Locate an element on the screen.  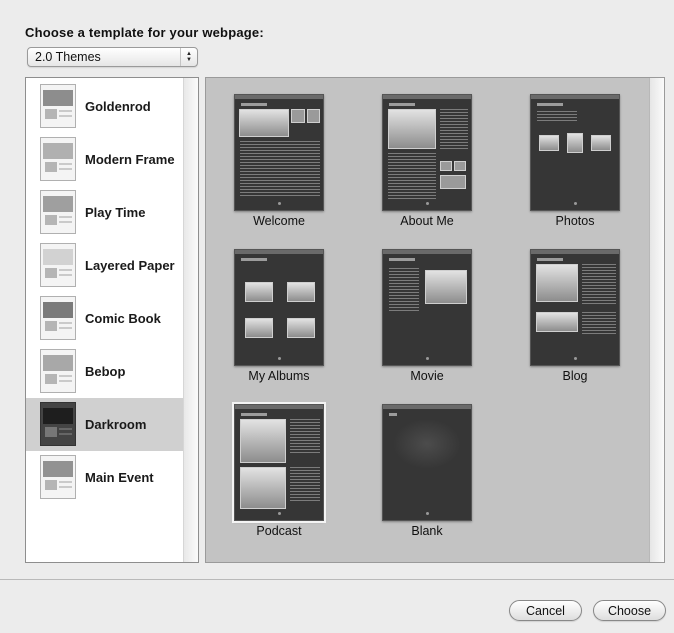
theme-item-main-event: Main Event is located at coordinates (105, 477).